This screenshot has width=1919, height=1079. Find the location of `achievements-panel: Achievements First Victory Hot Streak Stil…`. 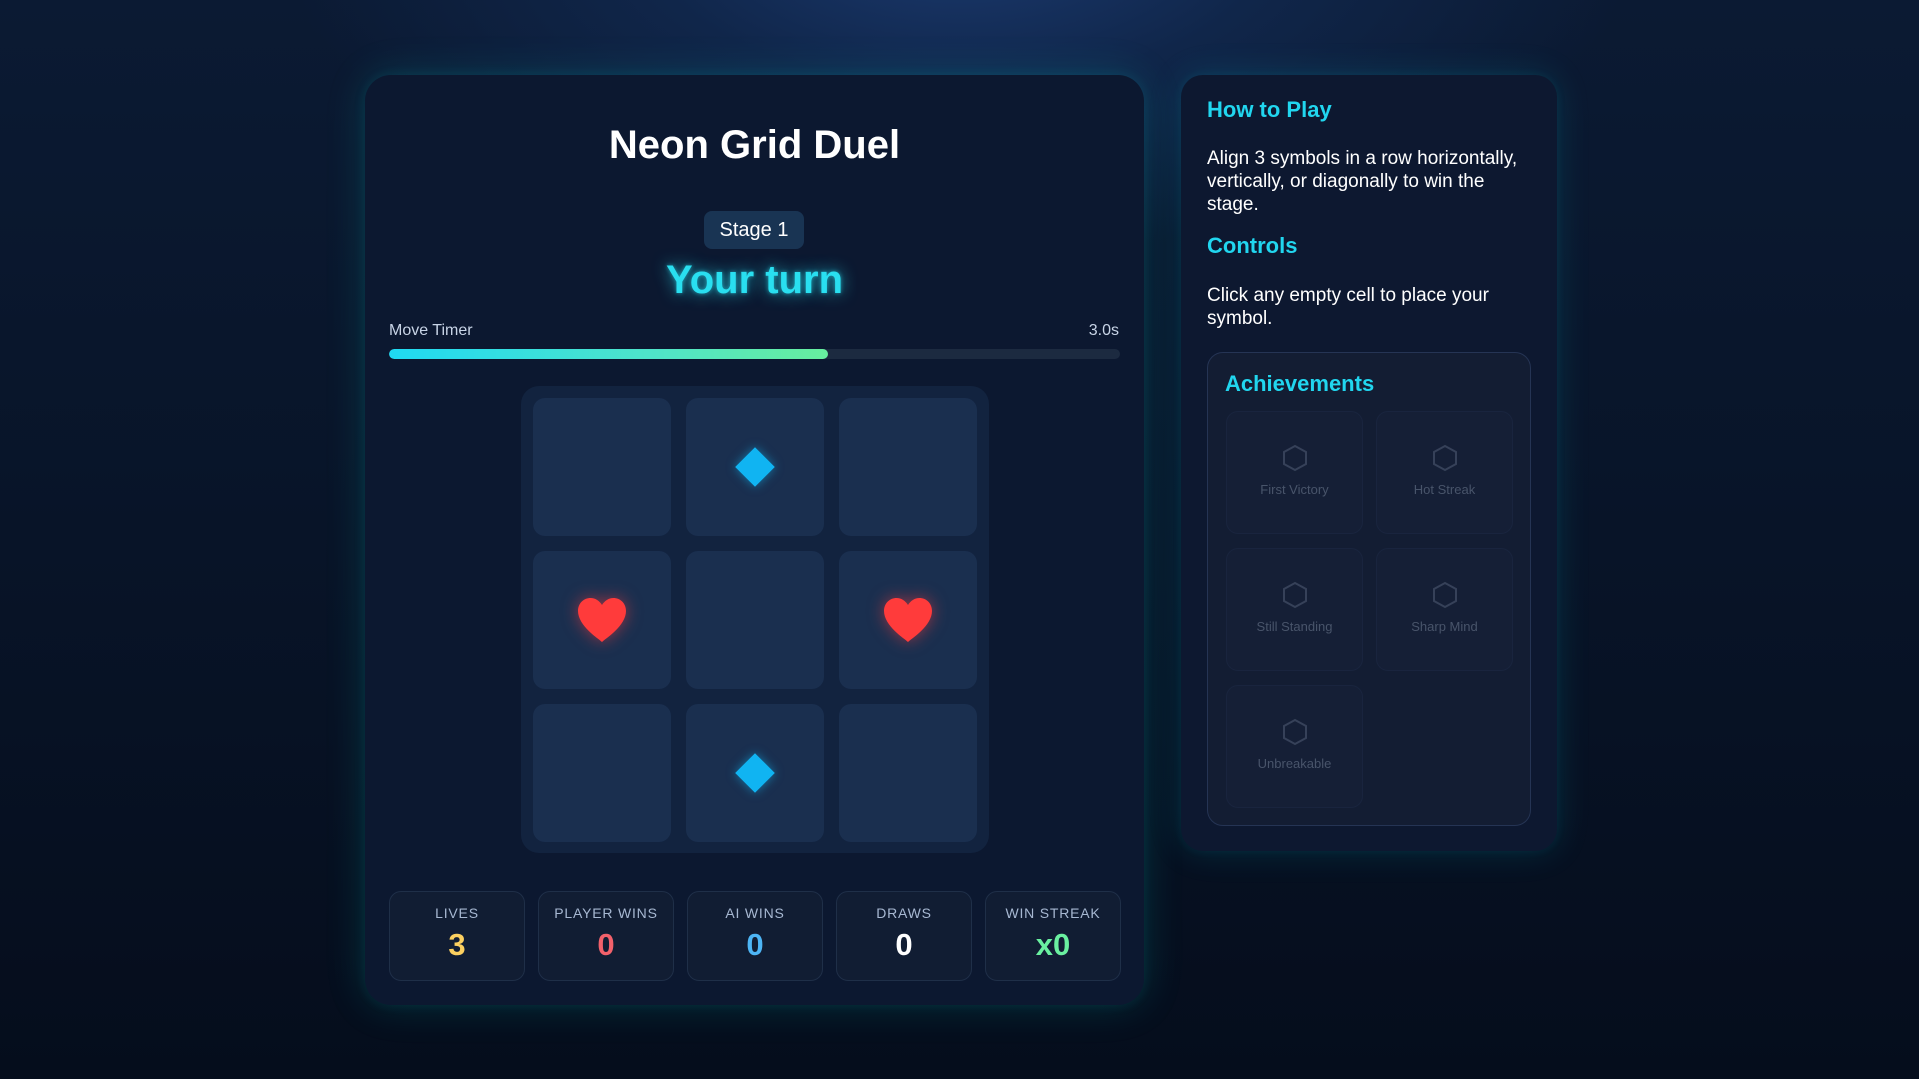

achievements-panel: Achievements First Victory Hot Streak Stil… is located at coordinates (1369, 589).